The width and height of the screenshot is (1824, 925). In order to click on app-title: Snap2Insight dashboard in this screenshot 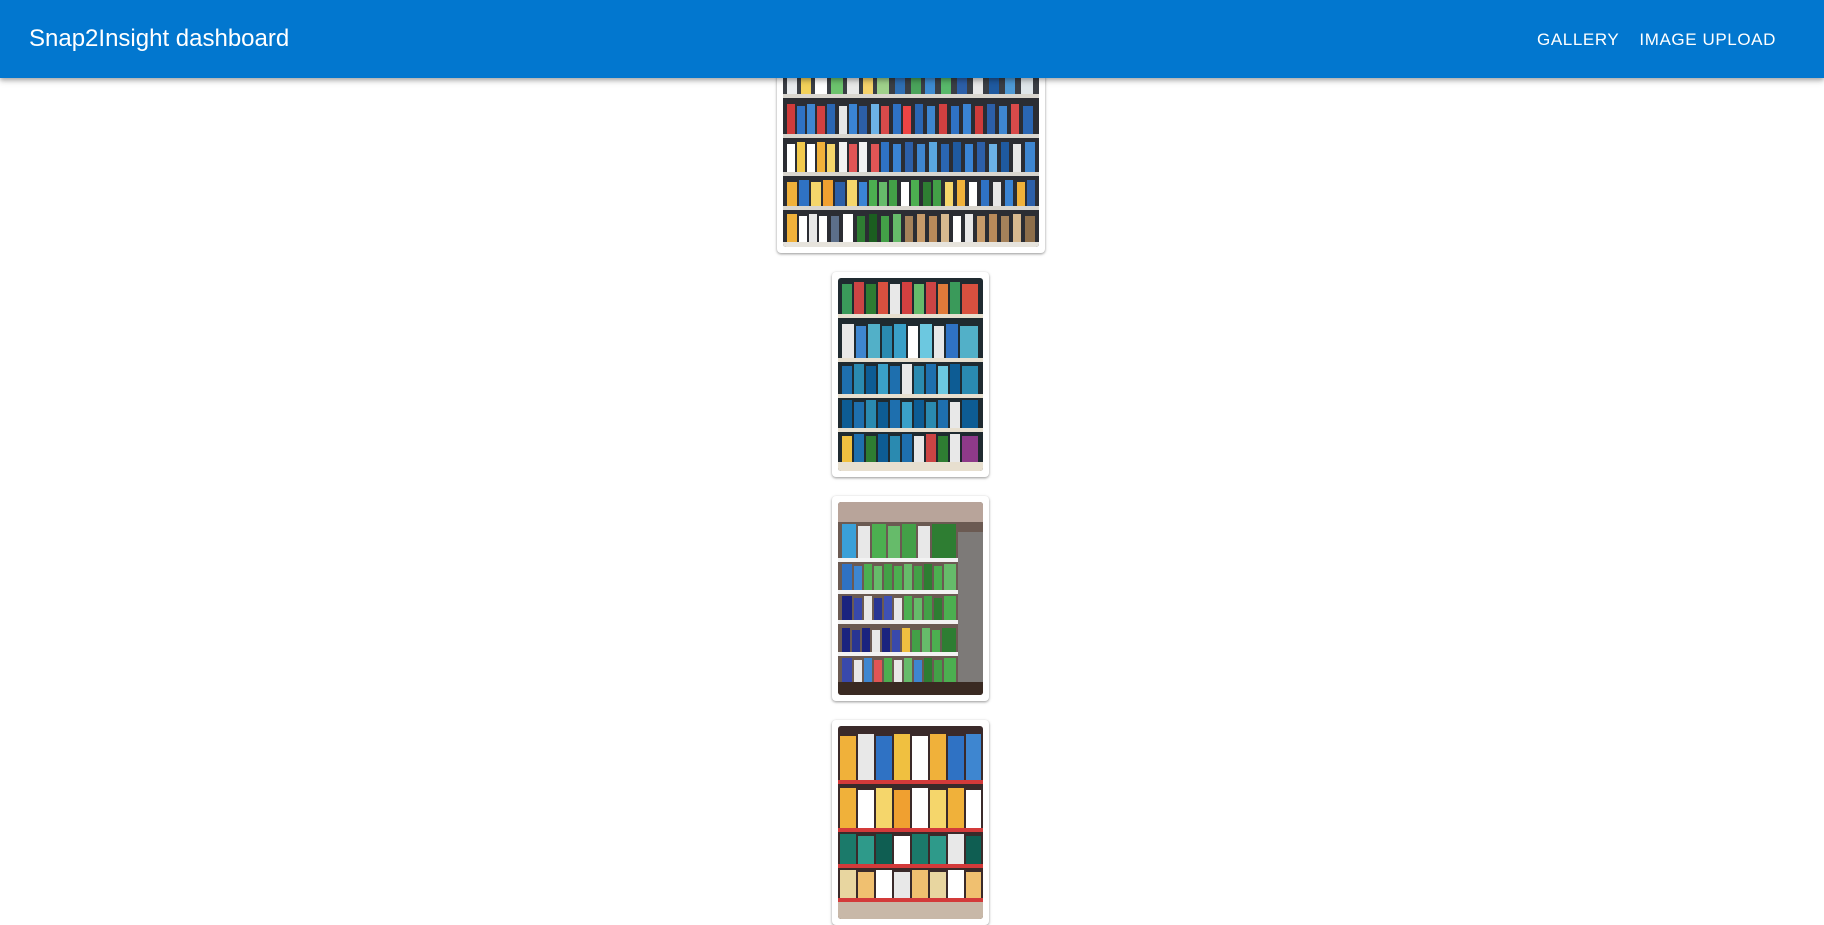, I will do `click(159, 38)`.